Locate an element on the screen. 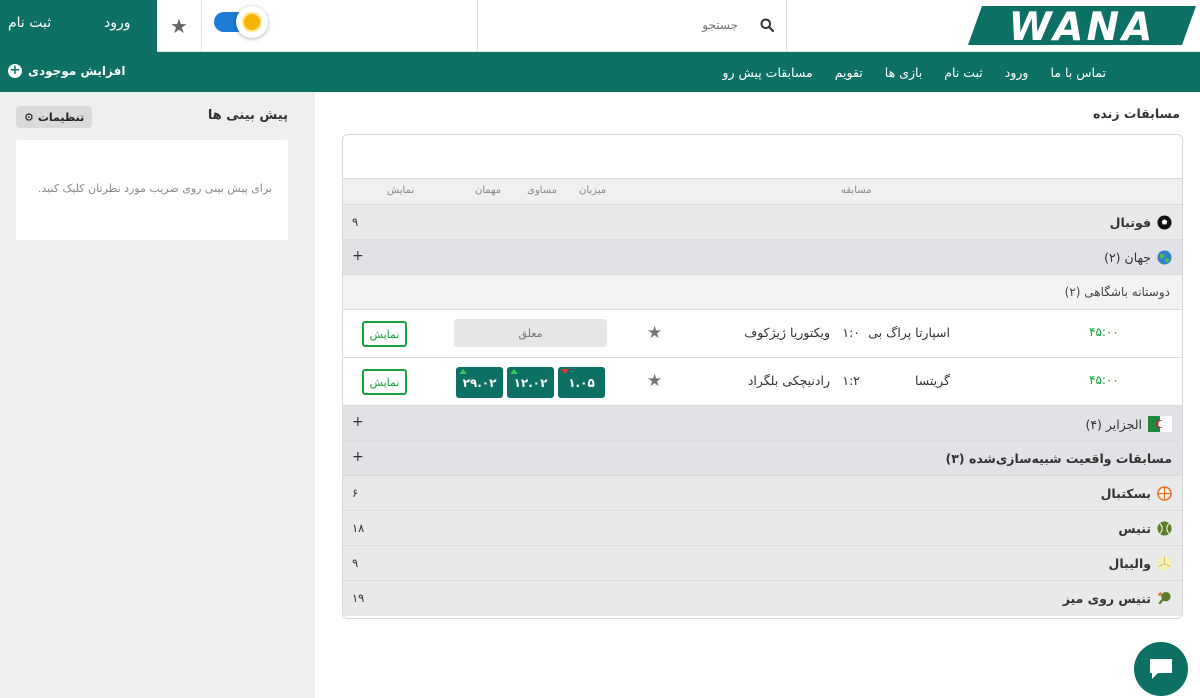 Image resolution: width=1200 pixels, height=698 pixels. region-name: مسابقات واقعیت شبیه‌سازی‌شده (۳) is located at coordinates (1058, 458).